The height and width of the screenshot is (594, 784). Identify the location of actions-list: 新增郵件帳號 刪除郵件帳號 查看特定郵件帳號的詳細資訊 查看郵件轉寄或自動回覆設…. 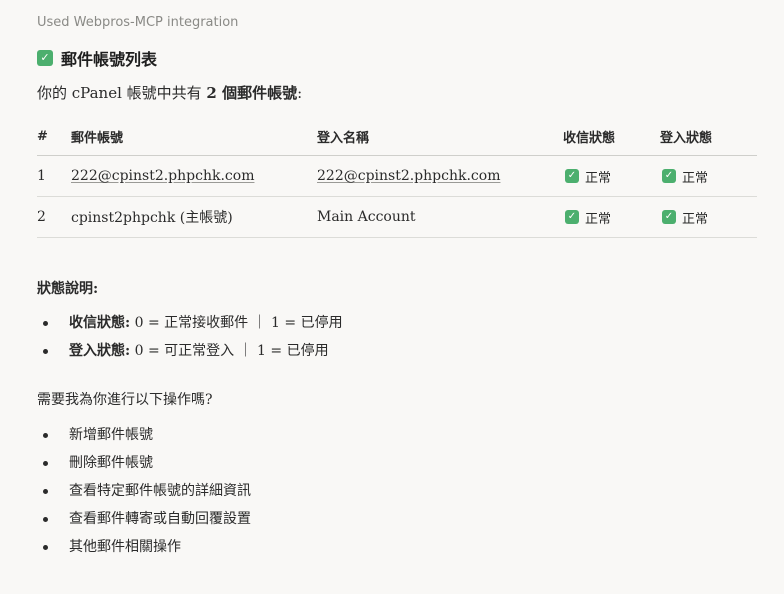
(144, 491).